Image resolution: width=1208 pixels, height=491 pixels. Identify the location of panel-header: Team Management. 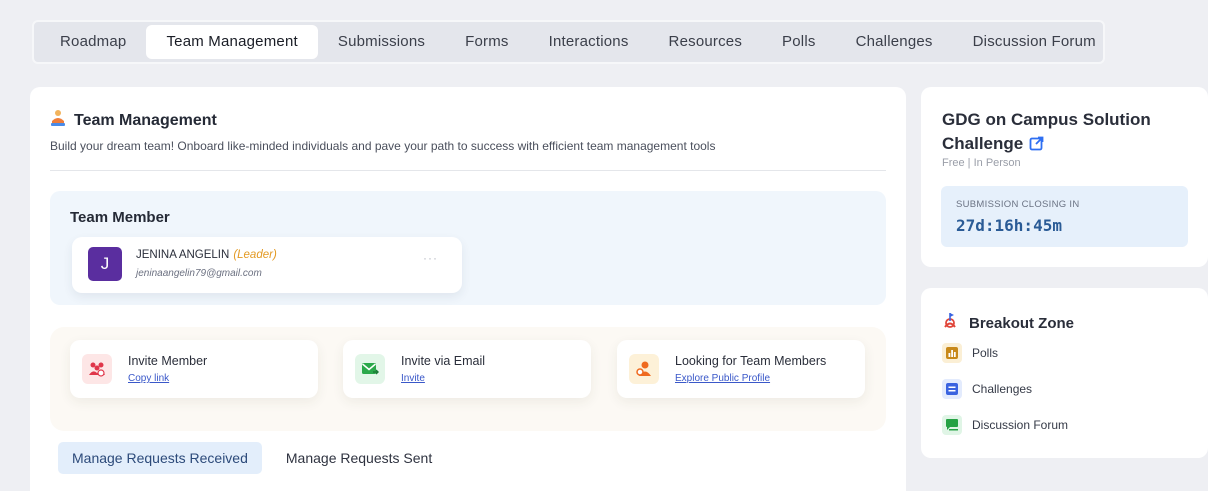
(133, 120).